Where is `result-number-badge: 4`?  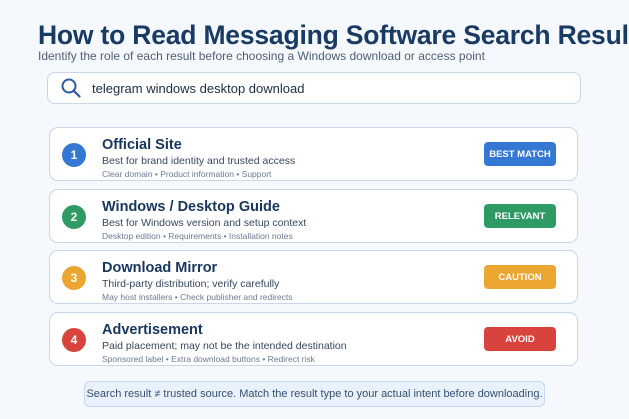
result-number-badge: 4 is located at coordinates (74, 340).